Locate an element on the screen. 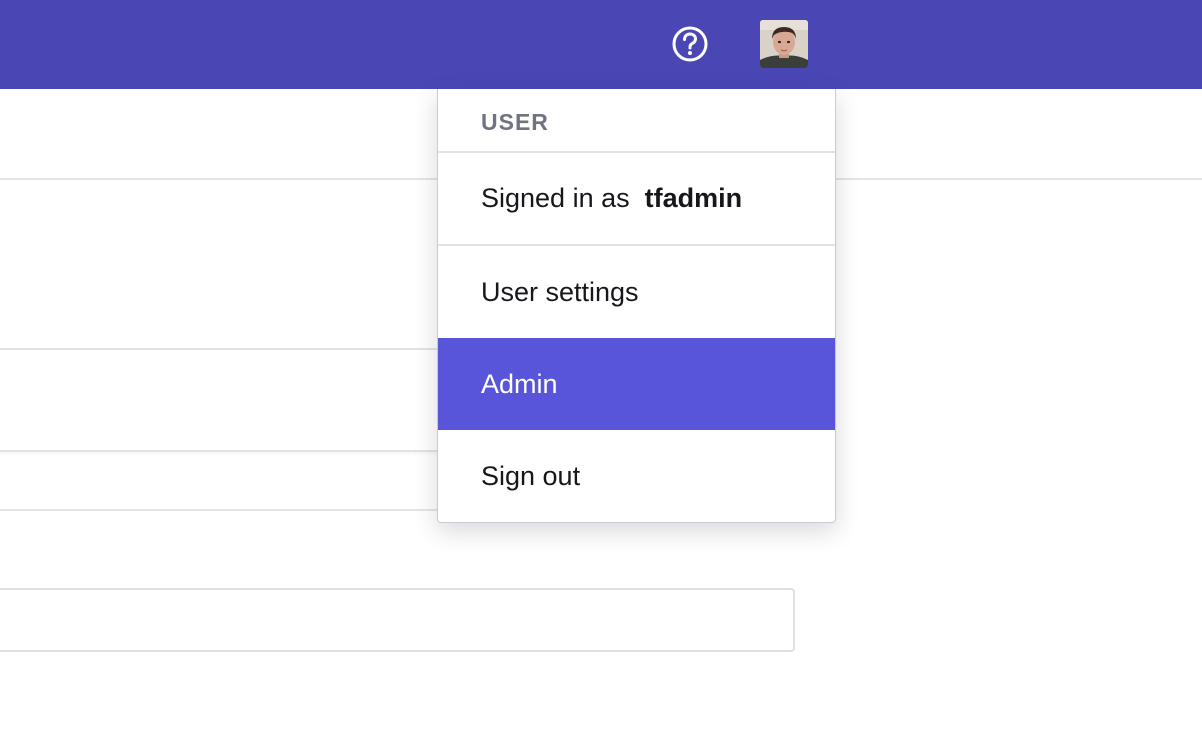 The width and height of the screenshot is (1202, 752). user-menu-header: USER is located at coordinates (636, 121).